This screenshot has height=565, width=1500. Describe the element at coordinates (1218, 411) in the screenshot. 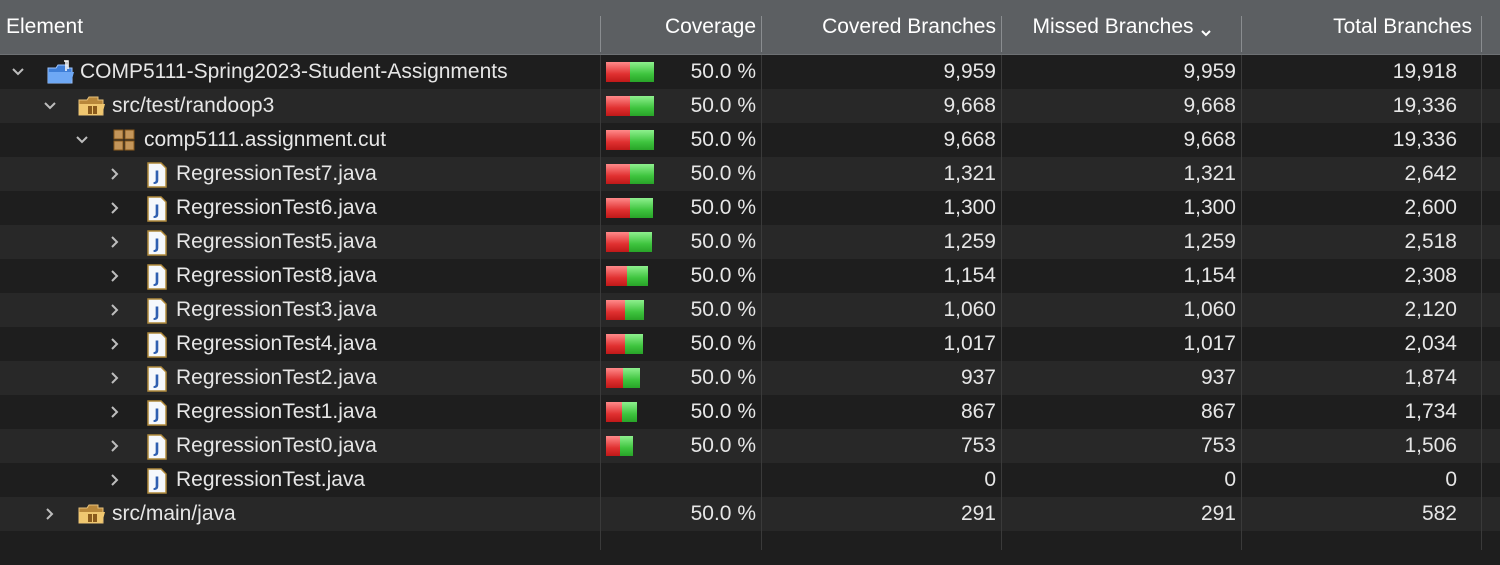

I see `missed-branches-value: 867` at that location.